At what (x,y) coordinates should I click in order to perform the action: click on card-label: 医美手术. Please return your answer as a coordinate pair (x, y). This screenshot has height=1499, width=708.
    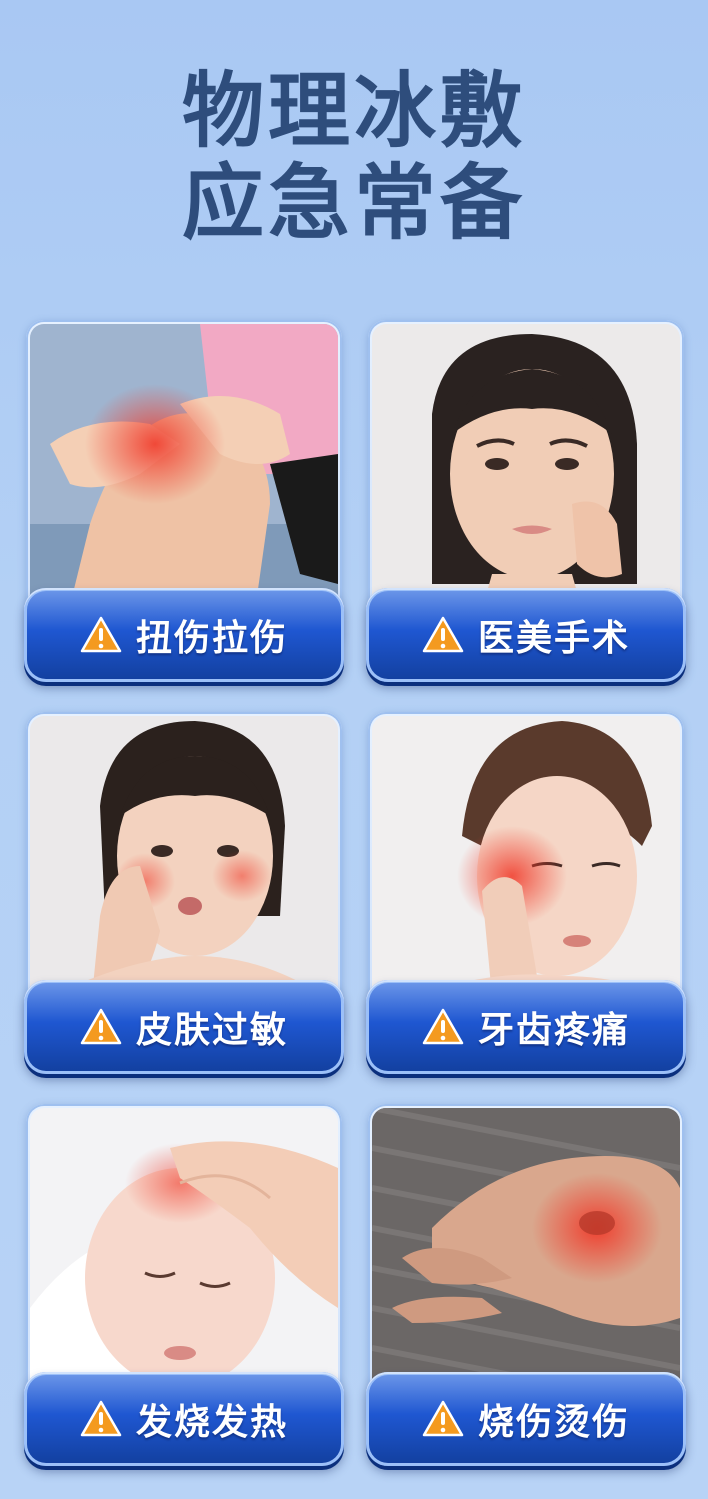
    Looking at the image, I should click on (553, 638).